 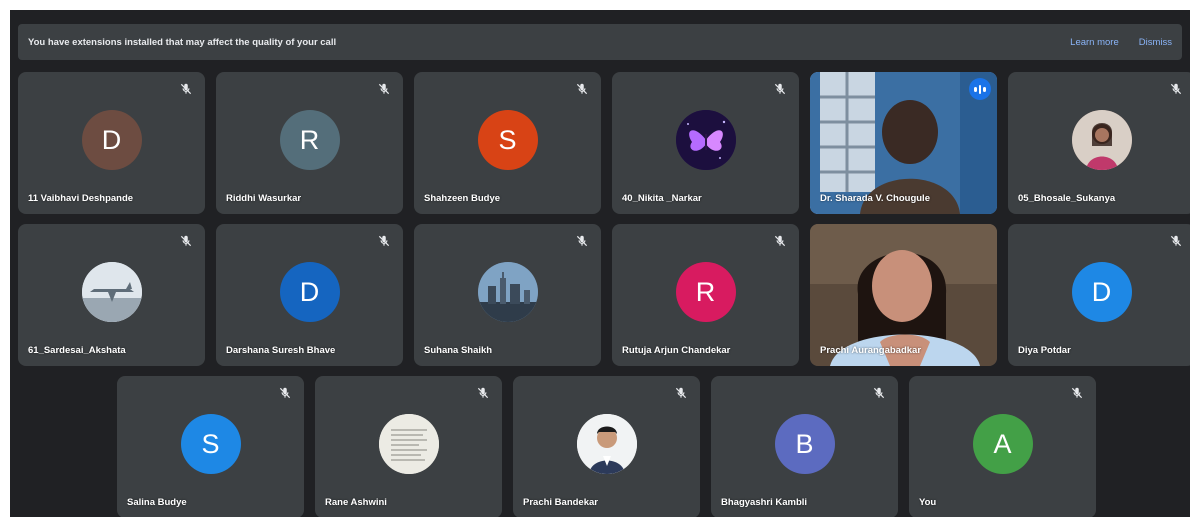 I want to click on participant-name: Suhana Shaikh, so click(x=458, y=350).